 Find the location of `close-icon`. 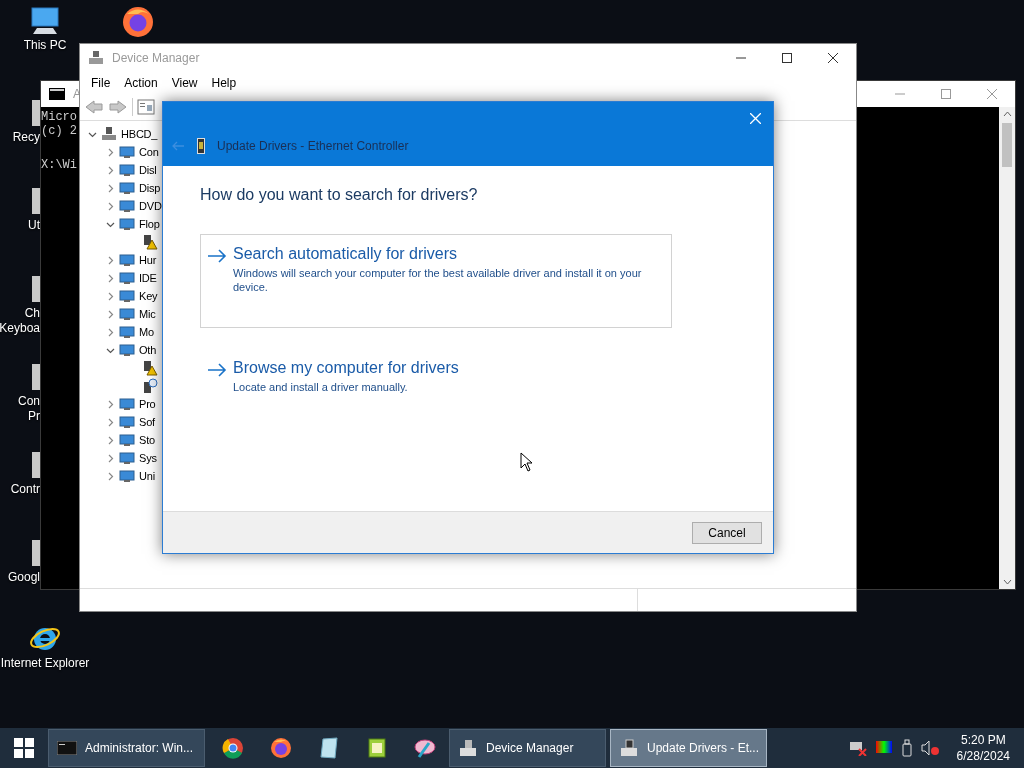

close-icon is located at coordinates (755, 118).